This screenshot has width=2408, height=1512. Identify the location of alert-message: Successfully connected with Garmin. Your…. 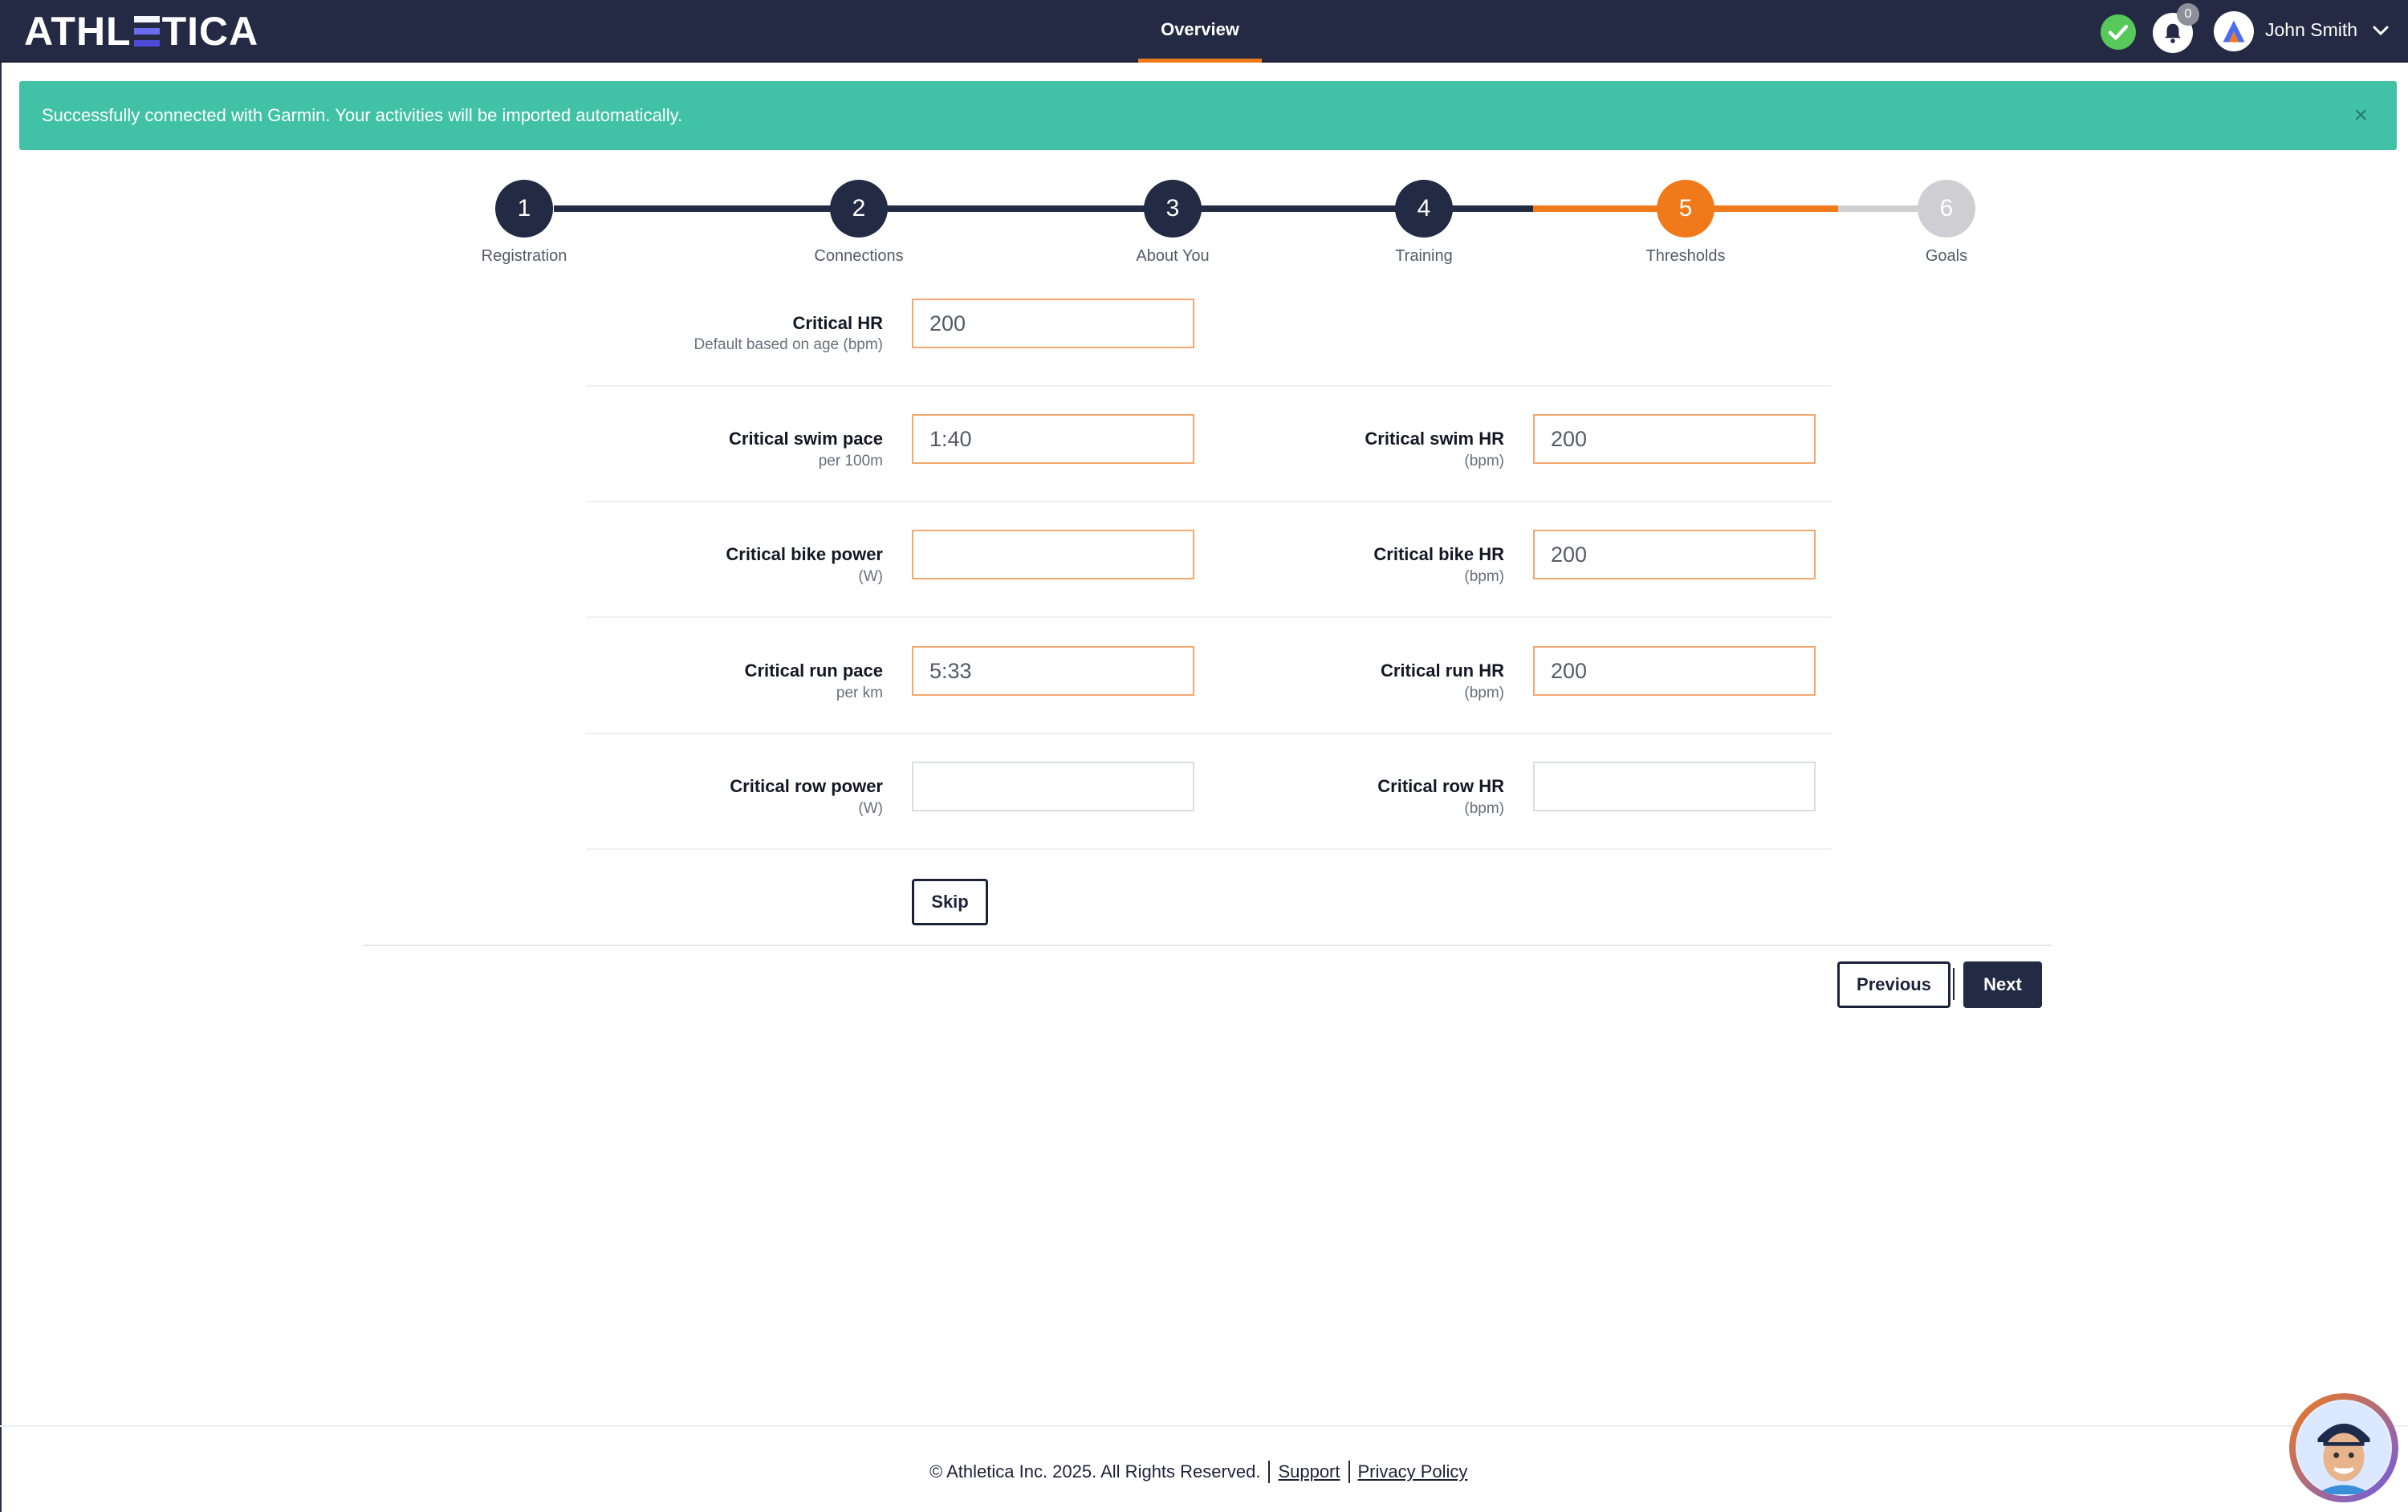
(362, 115).